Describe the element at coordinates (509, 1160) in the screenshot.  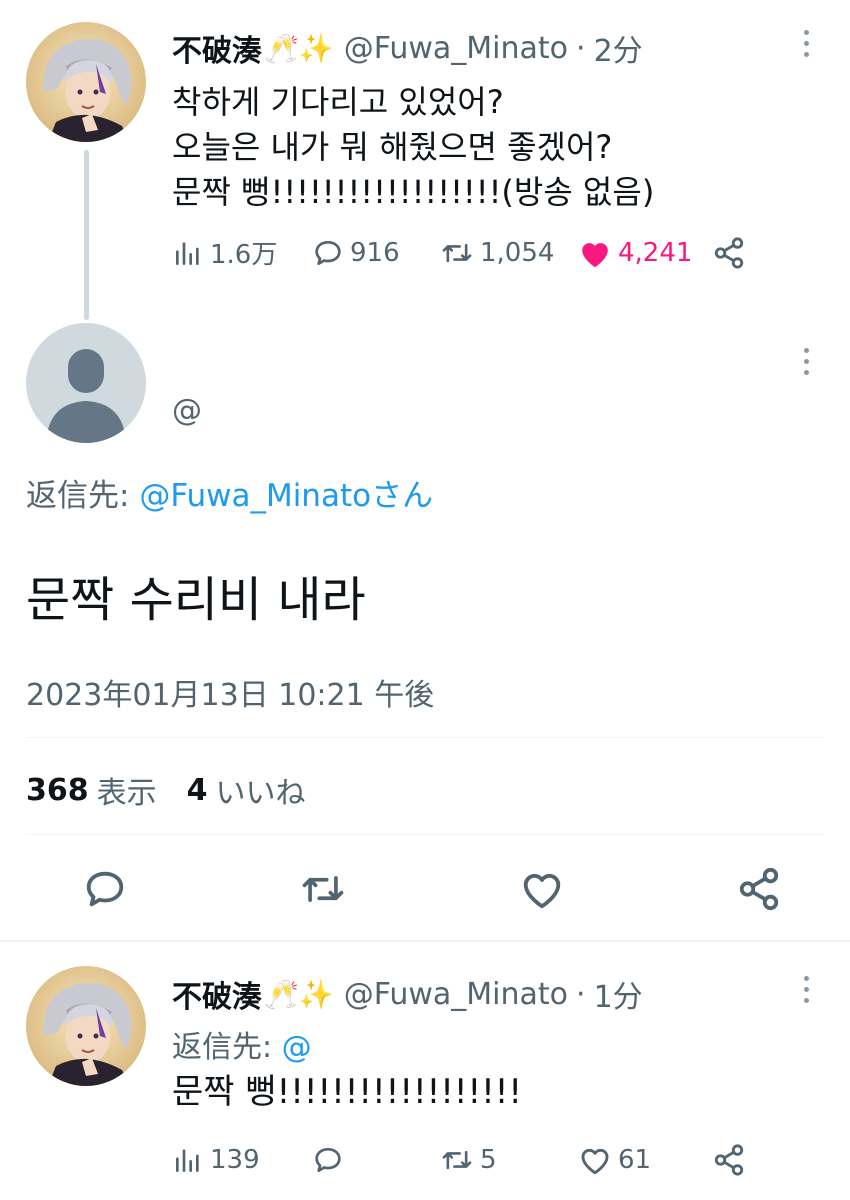
I see `retweet-action: 5` at that location.